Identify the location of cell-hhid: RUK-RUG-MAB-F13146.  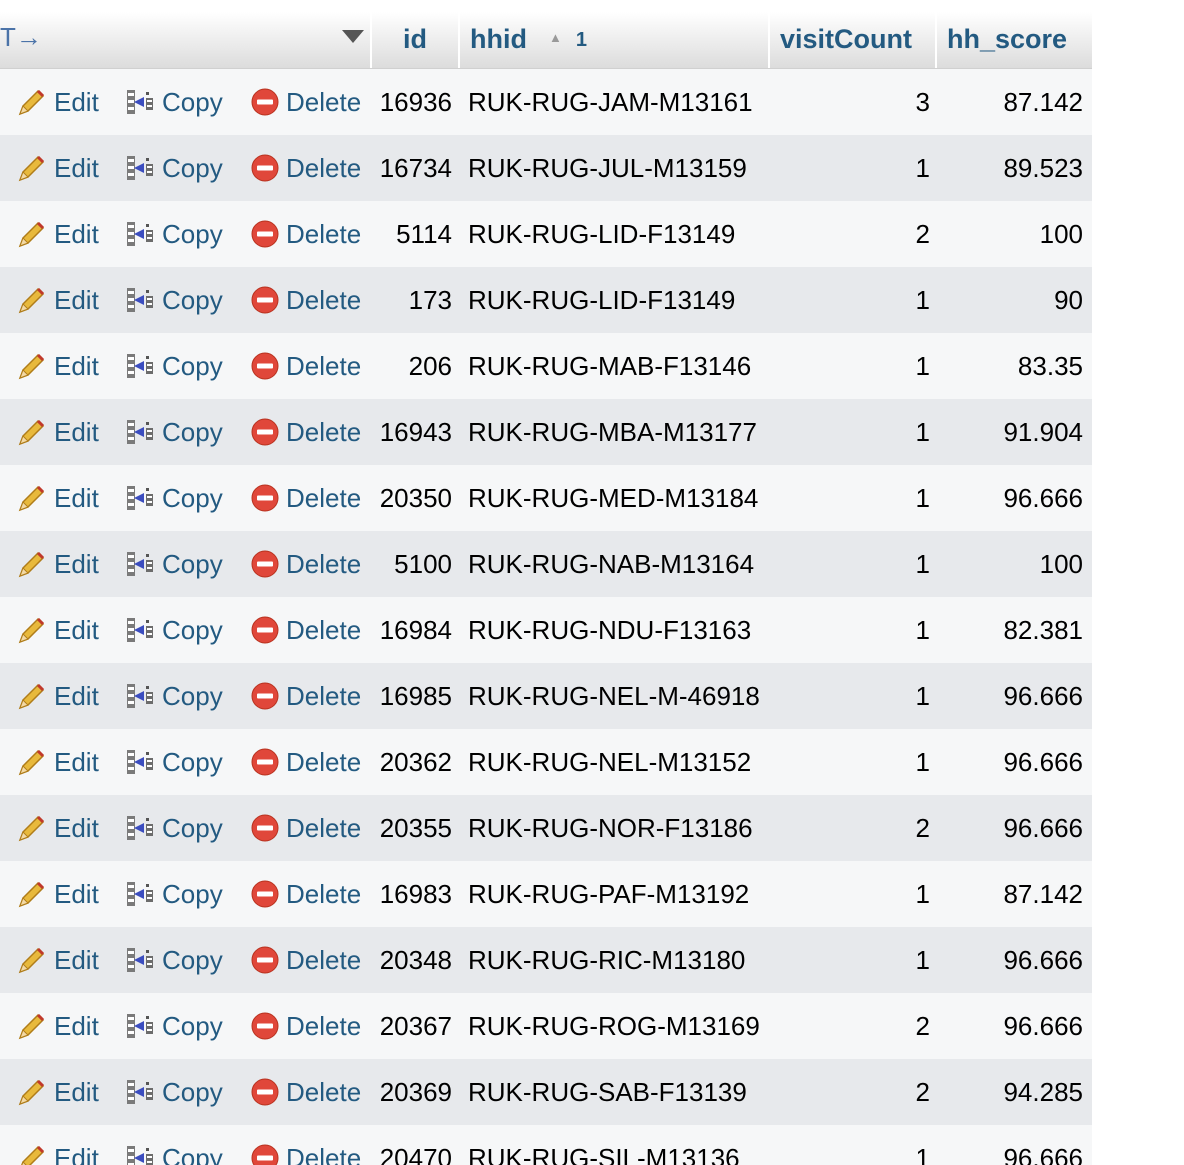
(610, 366).